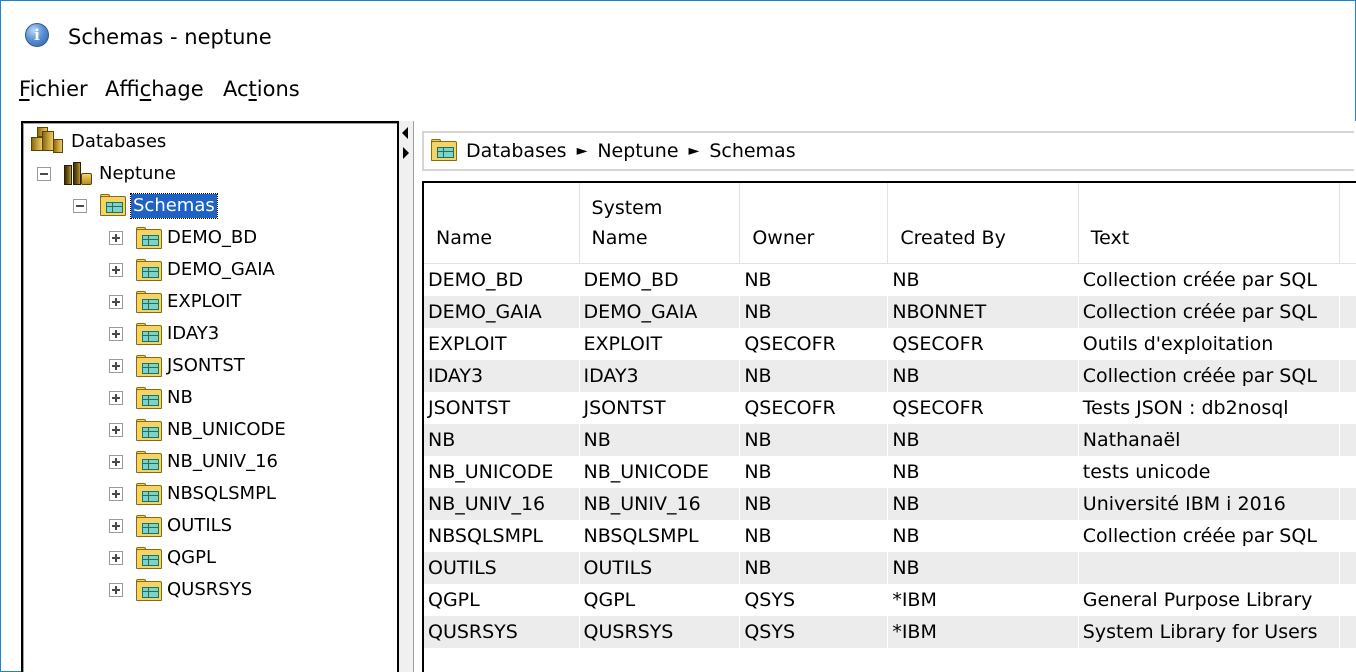  What do you see at coordinates (212, 237) in the screenshot?
I see `tree-label-schema: DEMO_BD` at bounding box center [212, 237].